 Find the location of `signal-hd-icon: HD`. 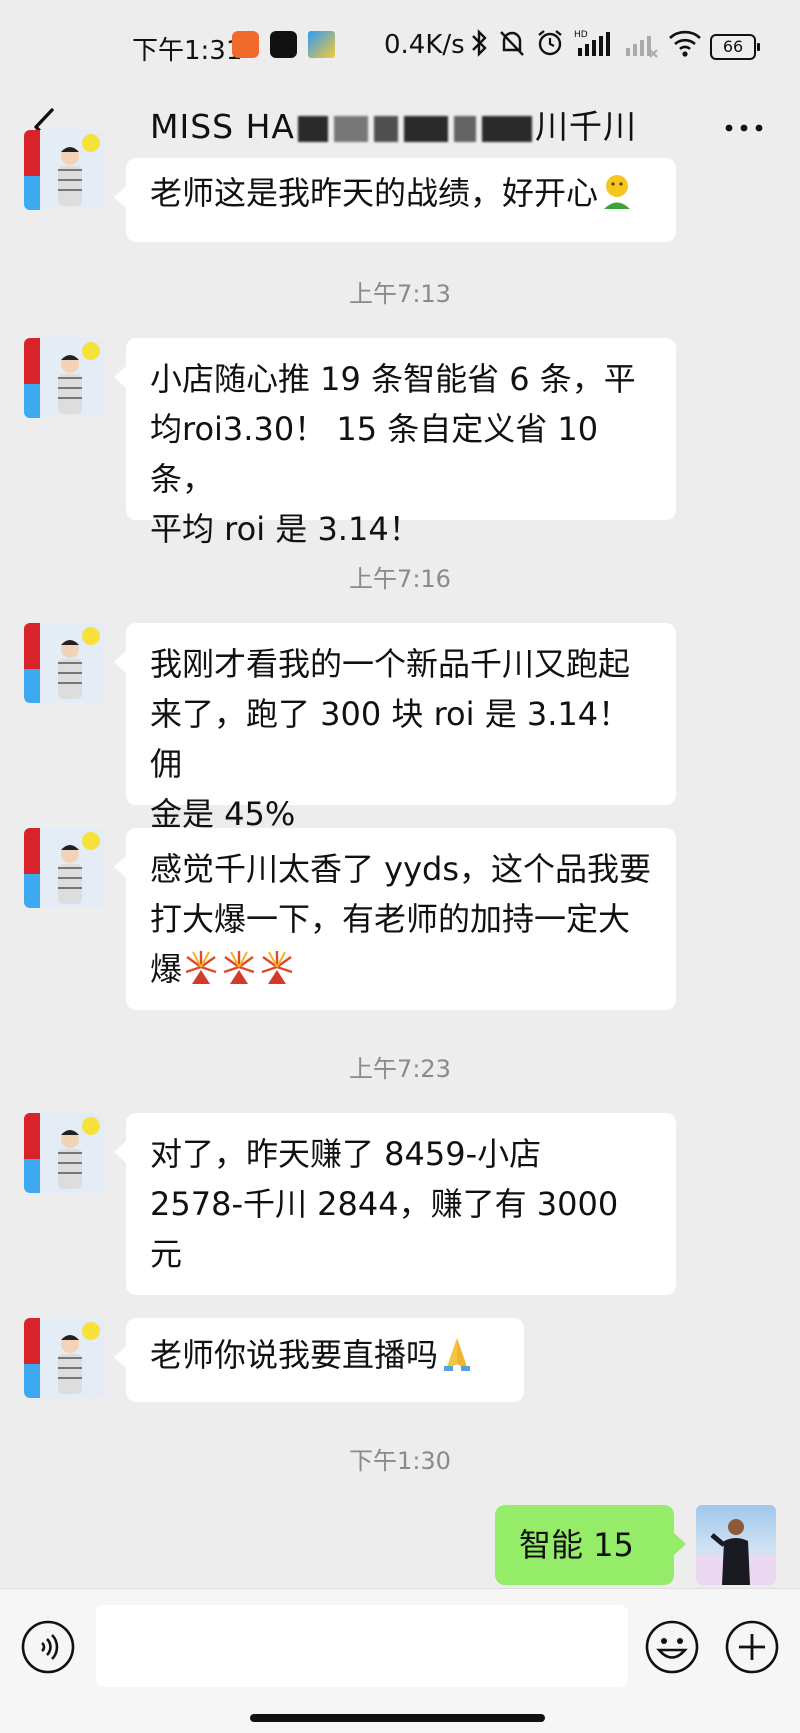

signal-hd-icon: HD is located at coordinates (592, 43).